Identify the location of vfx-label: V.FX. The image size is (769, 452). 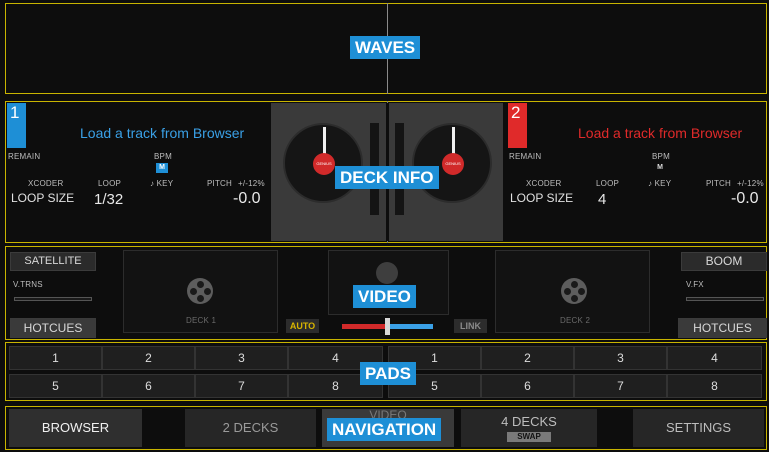
(695, 284).